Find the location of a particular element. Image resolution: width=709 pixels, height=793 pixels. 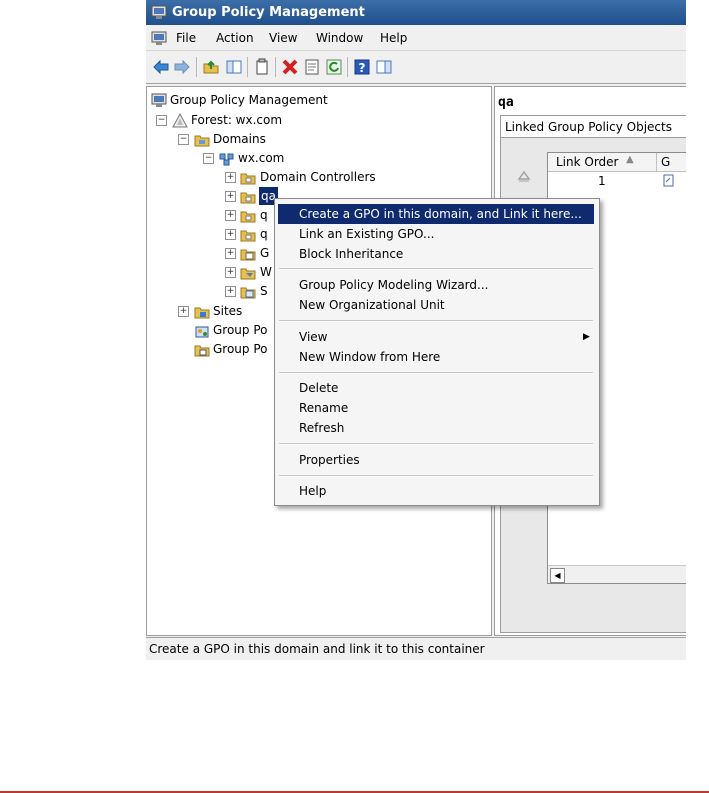

submenu-arrow-icon: ▶ is located at coordinates (586, 337).